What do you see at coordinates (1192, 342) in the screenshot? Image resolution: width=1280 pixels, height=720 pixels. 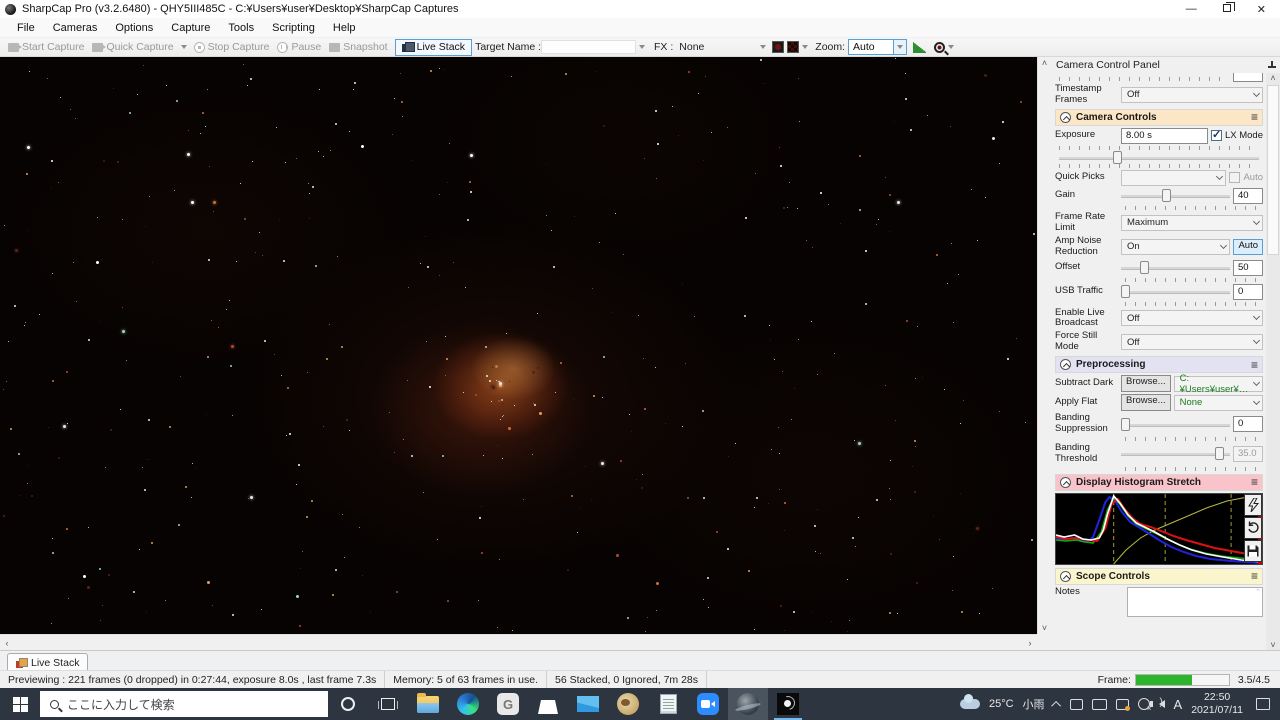 I see `force-still-mode-select: Off` at bounding box center [1192, 342].